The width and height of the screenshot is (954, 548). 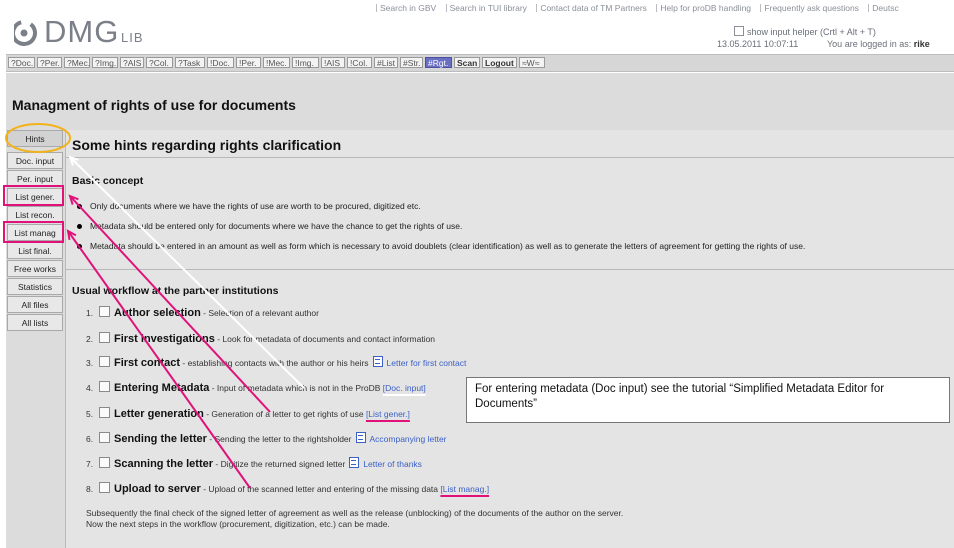 I want to click on toolbar-button-mec: ?Mec., so click(x=77, y=62).